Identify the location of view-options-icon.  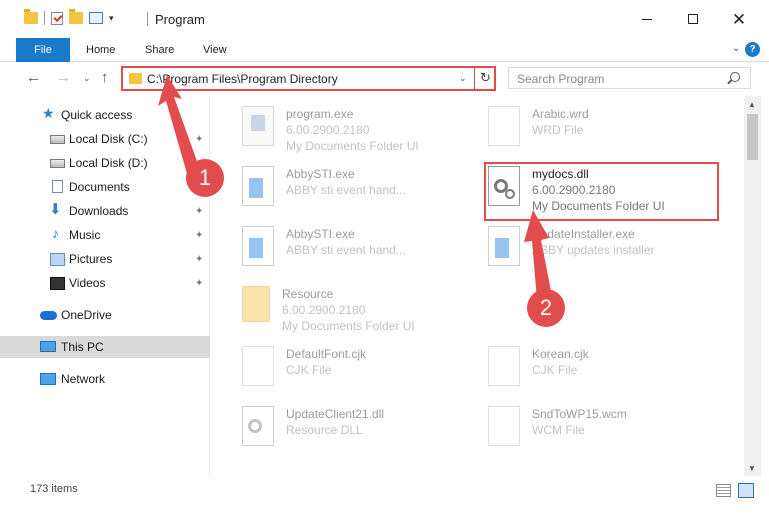
(96, 18).